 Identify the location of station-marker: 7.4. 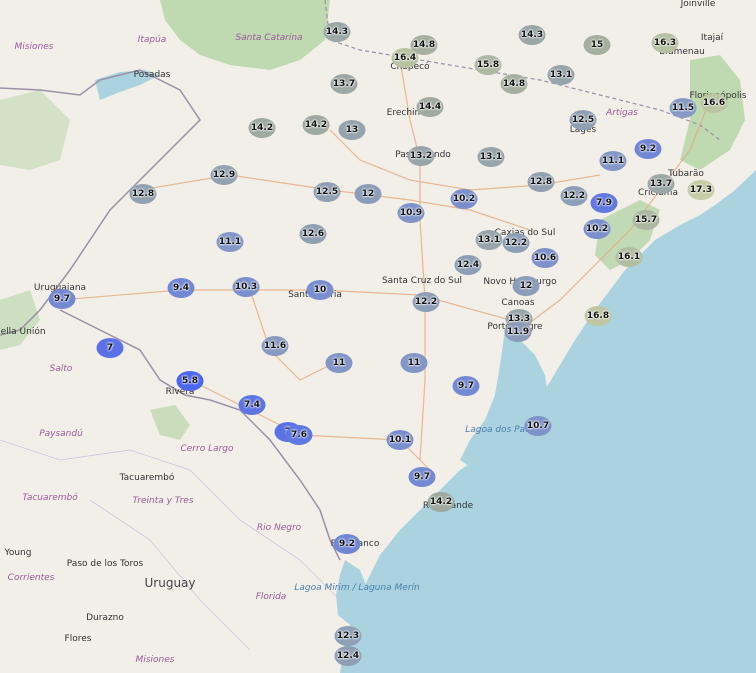
(252, 405).